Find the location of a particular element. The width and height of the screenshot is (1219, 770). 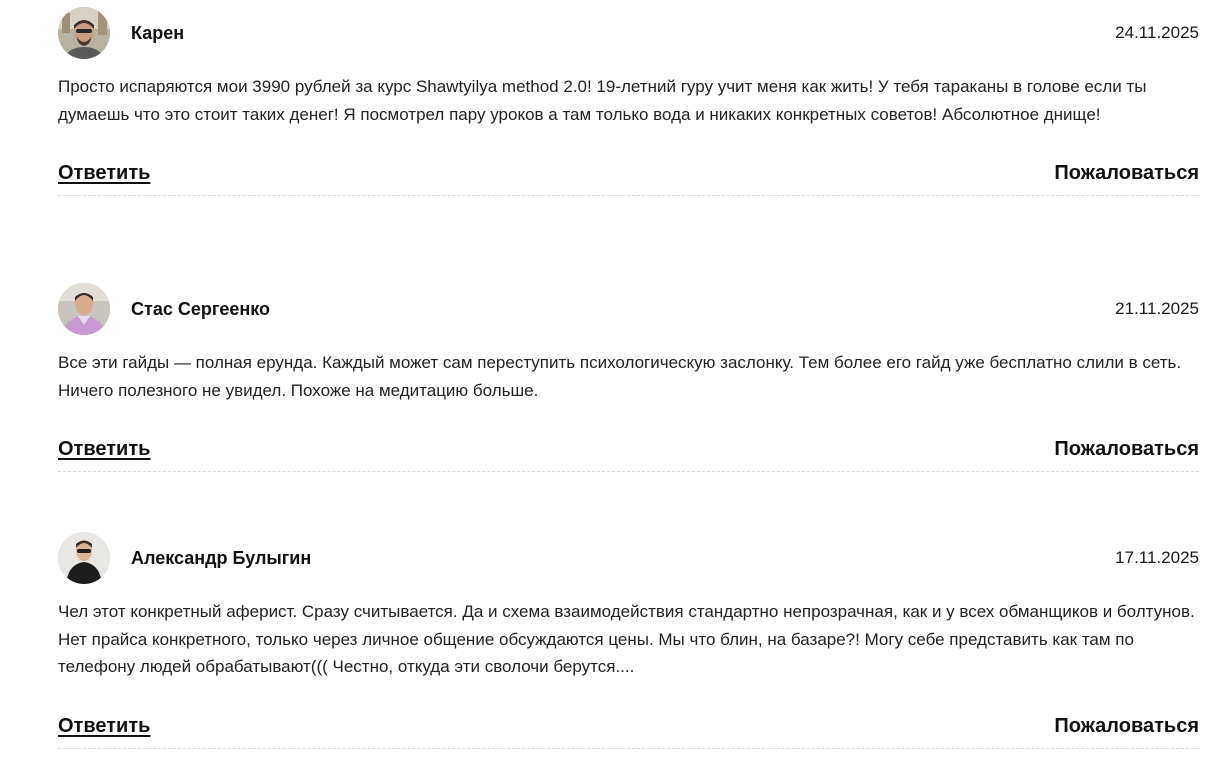

comment-author: Стас Сергеенко is located at coordinates (200, 309).